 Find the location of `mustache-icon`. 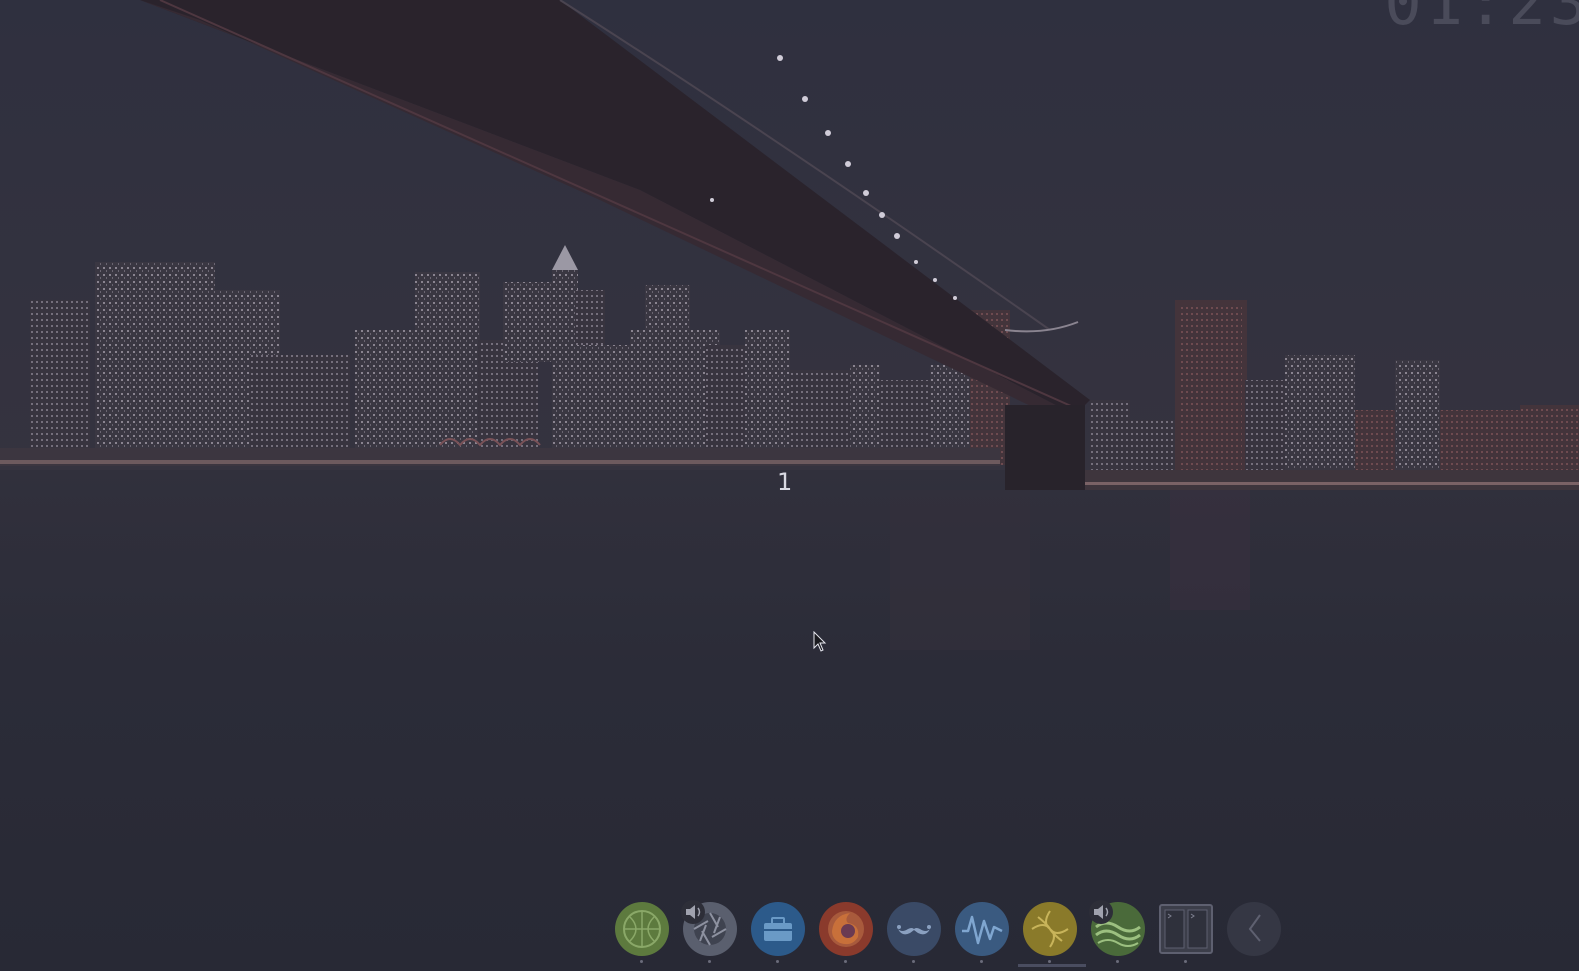

mustache-icon is located at coordinates (914, 929).